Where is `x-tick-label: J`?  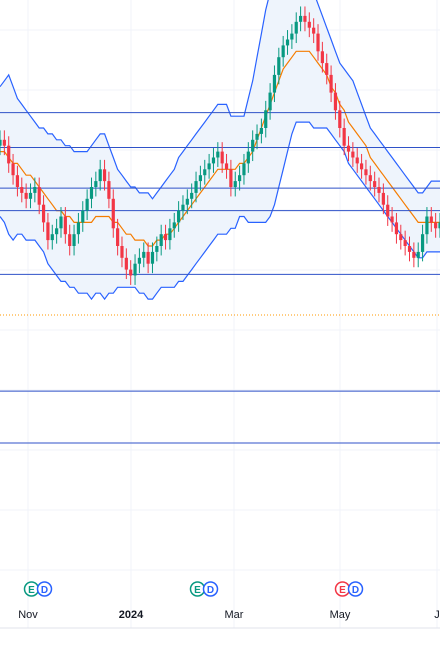 x-tick-label: J is located at coordinates (437, 615).